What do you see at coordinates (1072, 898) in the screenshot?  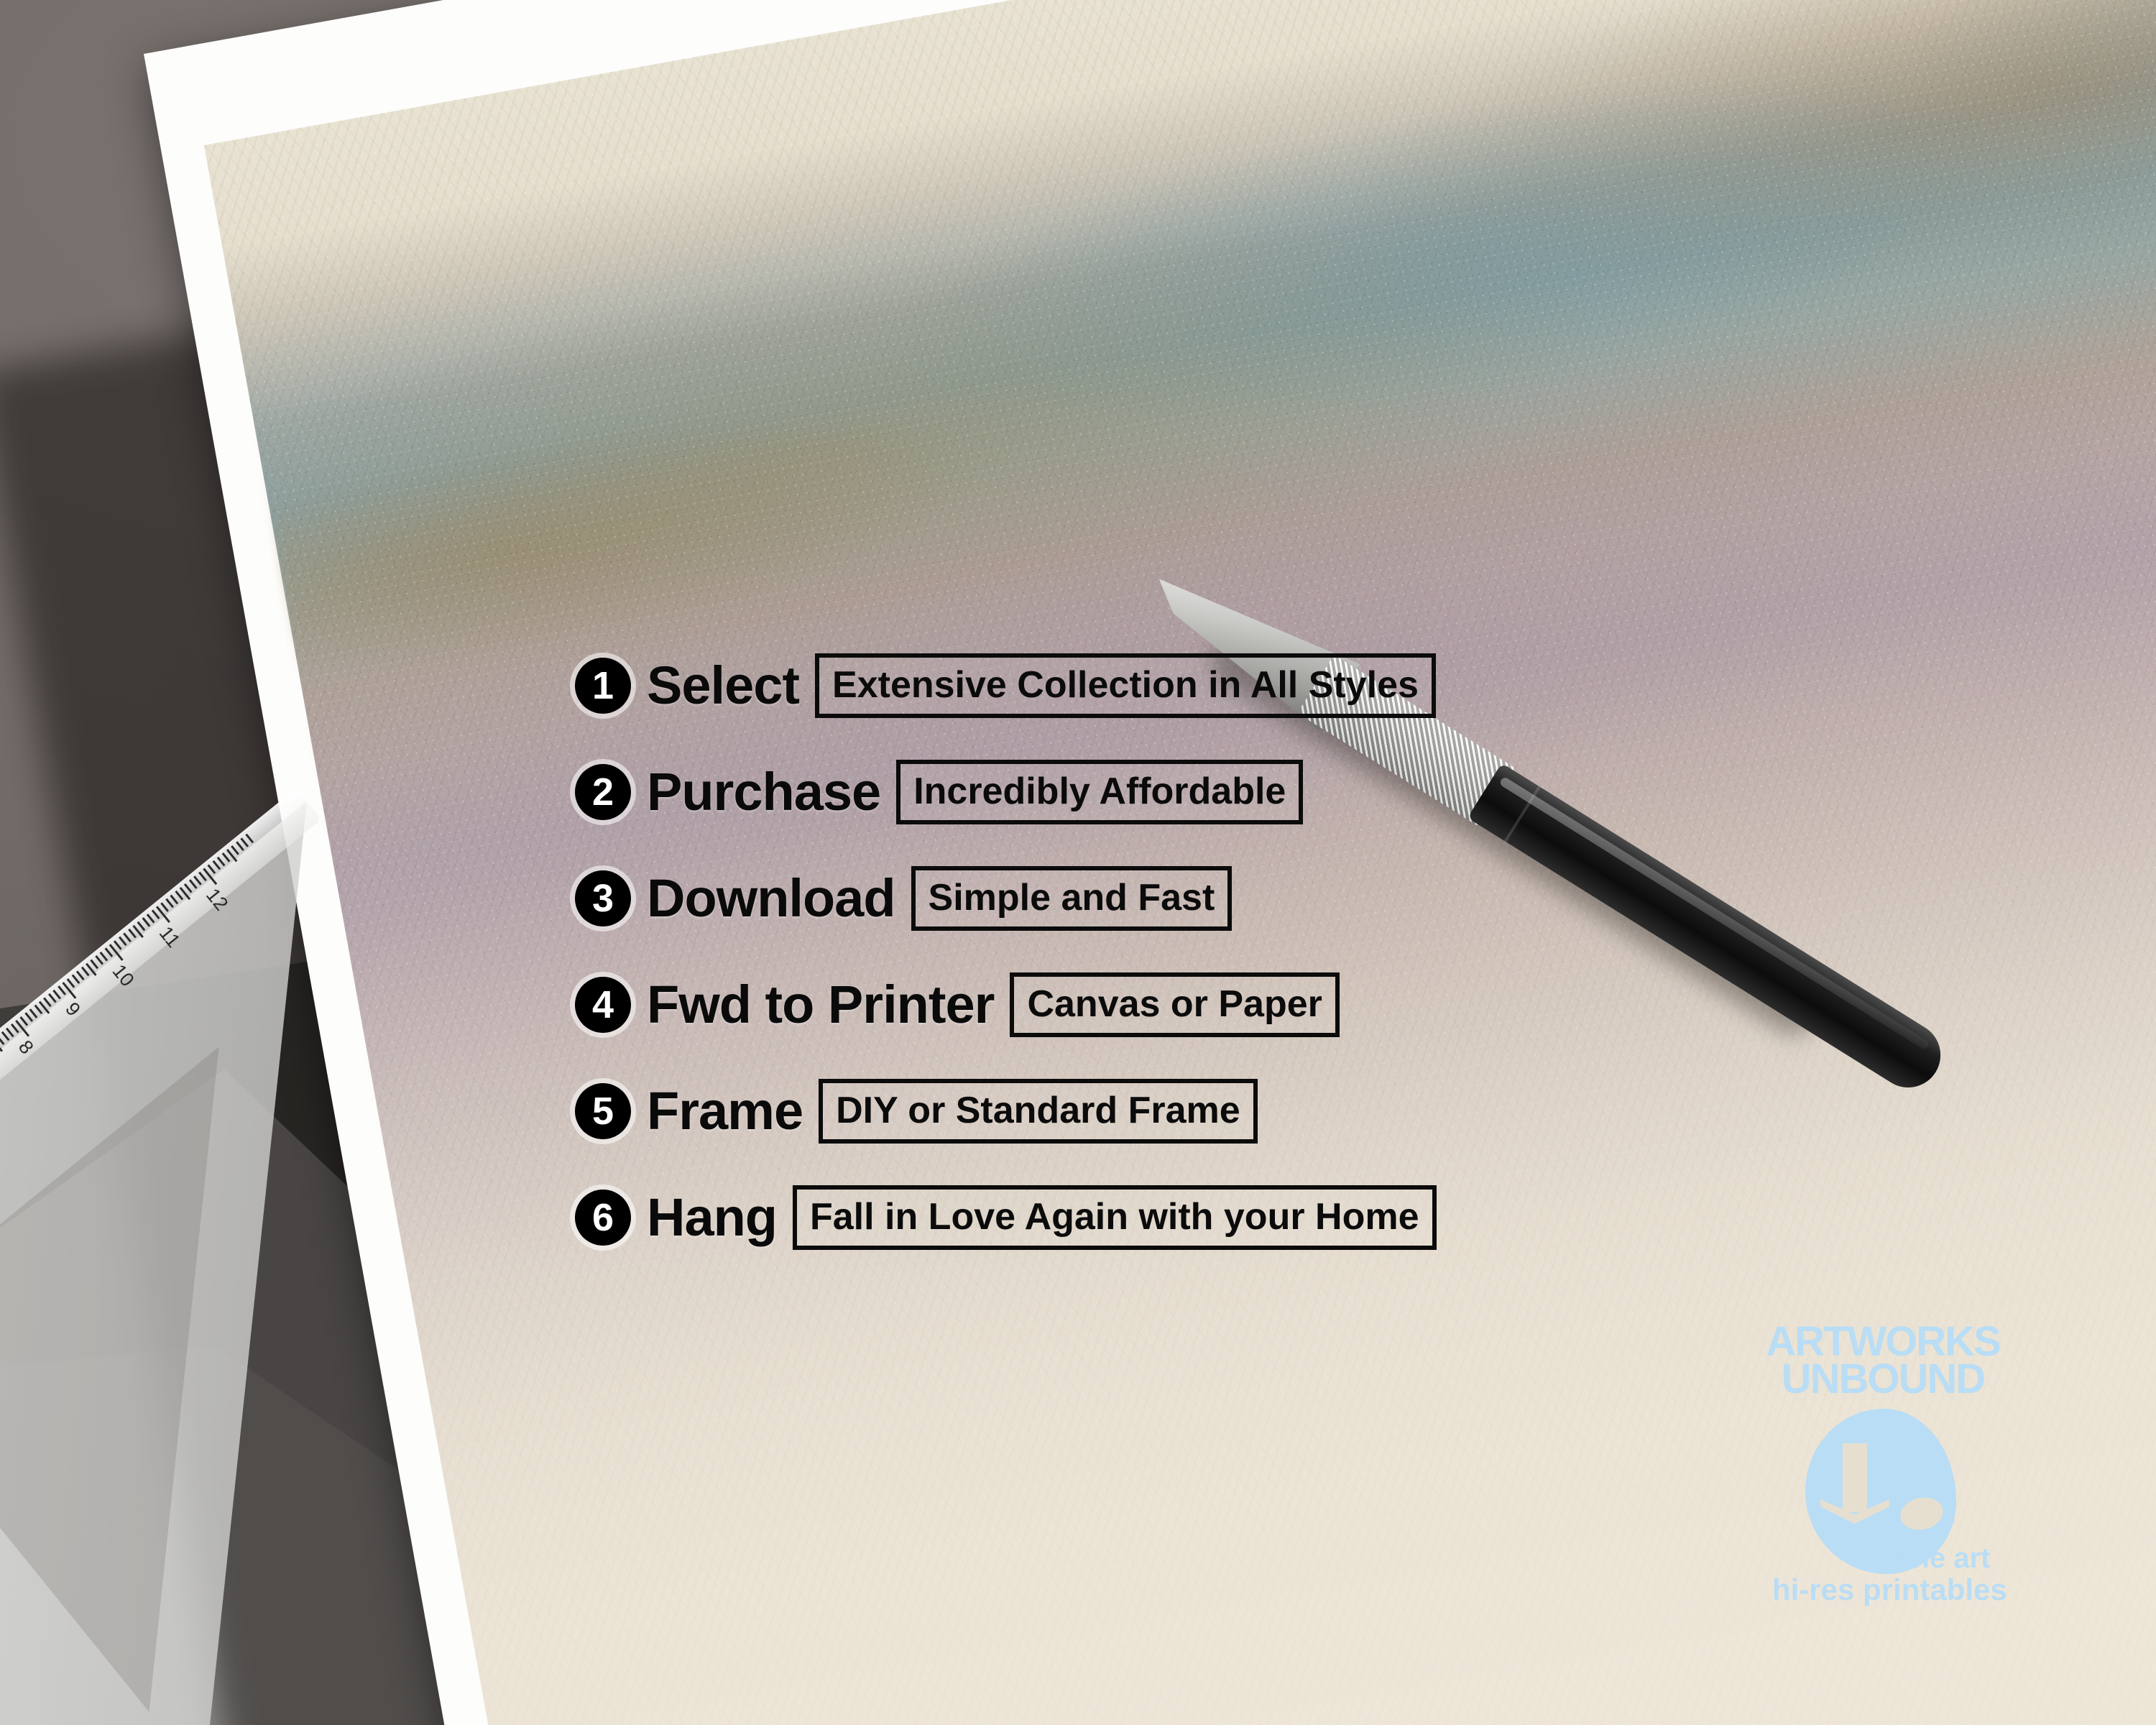 I see `step-tagline-box: Simple and Fast` at bounding box center [1072, 898].